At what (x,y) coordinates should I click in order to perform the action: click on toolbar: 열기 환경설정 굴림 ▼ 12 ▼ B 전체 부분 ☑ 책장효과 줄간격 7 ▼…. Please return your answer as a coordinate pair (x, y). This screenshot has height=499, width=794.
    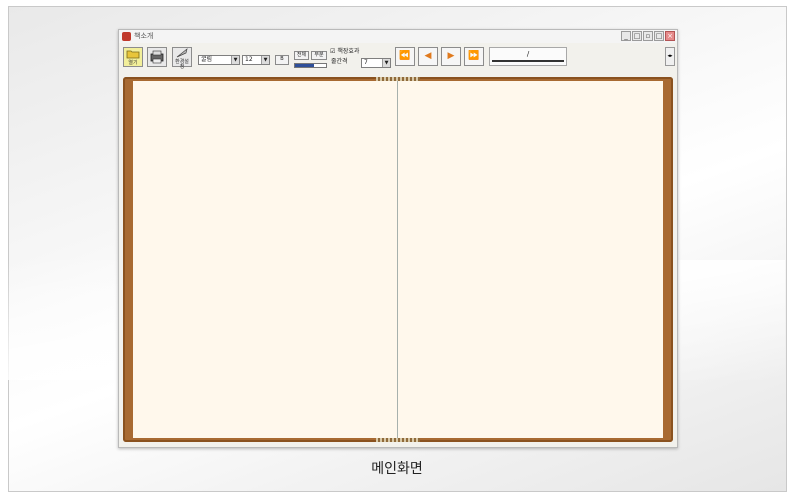
    Looking at the image, I should click on (398, 60).